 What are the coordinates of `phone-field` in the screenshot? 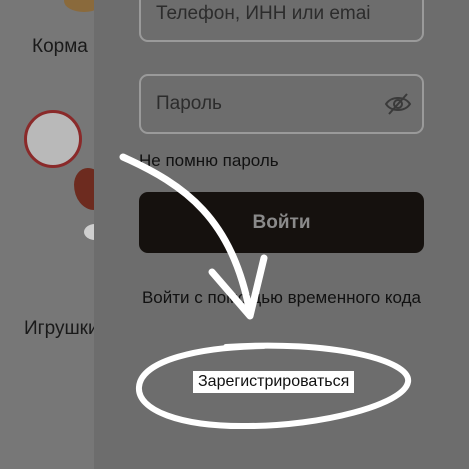 It's located at (281, 21).